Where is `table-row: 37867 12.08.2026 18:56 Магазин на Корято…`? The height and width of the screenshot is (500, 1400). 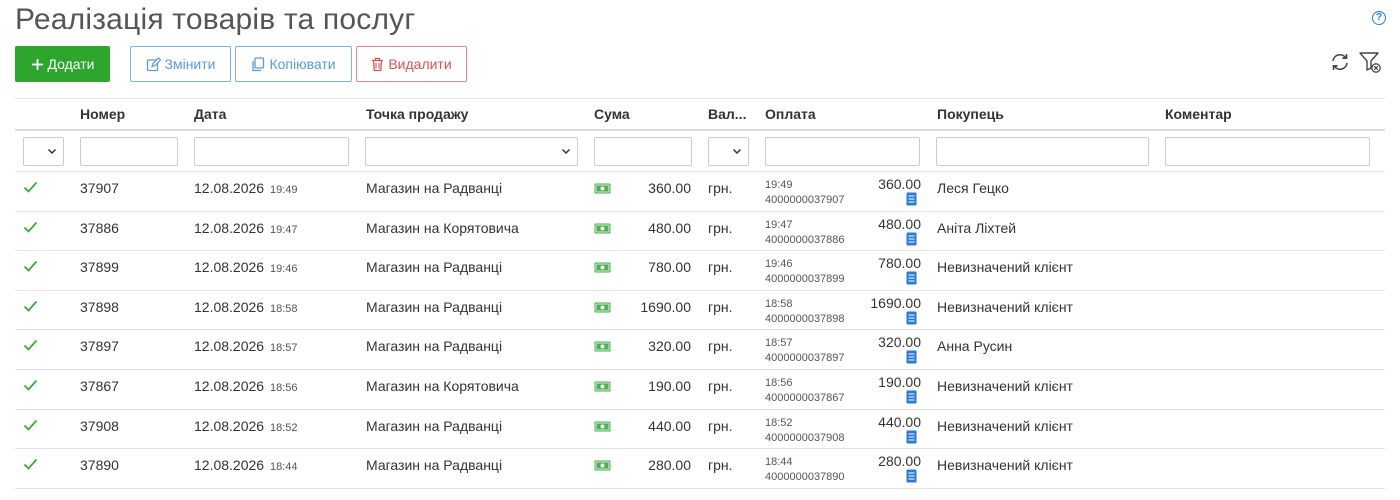
table-row: 37867 12.08.2026 18:56 Магазин на Корято… is located at coordinates (700, 390).